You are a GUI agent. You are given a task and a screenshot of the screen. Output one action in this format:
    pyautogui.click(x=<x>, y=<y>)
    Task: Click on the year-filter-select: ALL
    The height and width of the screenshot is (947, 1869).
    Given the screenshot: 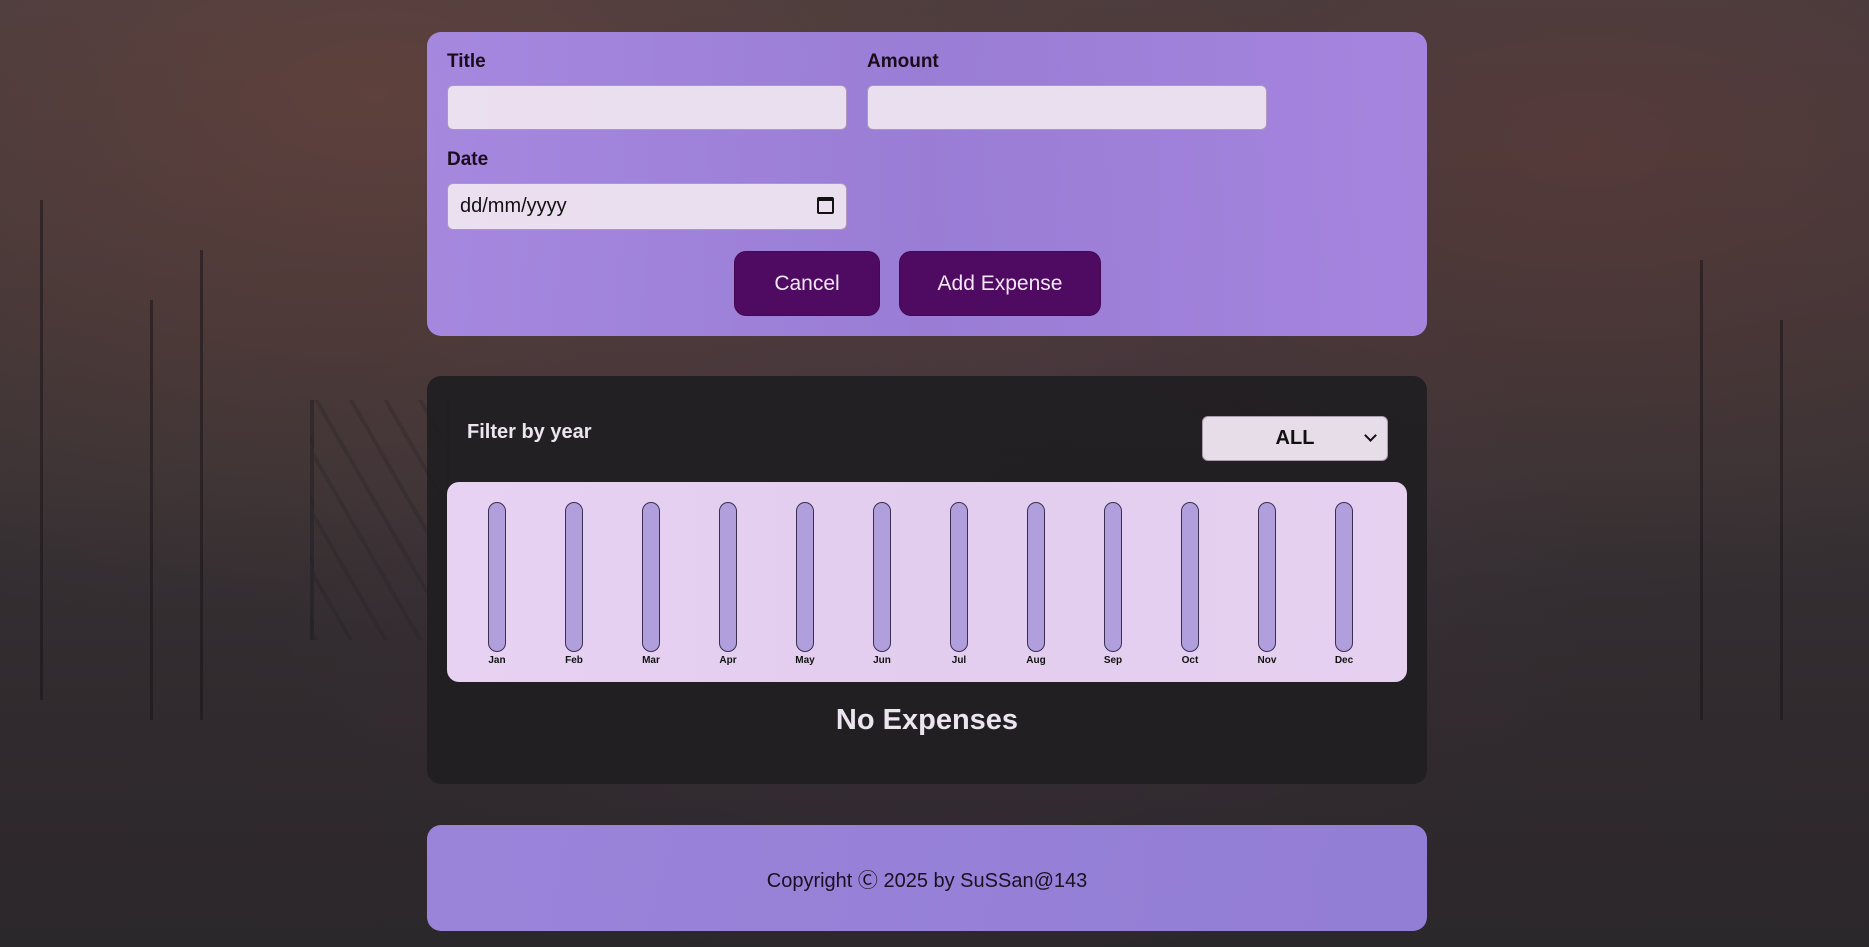 What is the action you would take?
    pyautogui.click(x=1295, y=438)
    